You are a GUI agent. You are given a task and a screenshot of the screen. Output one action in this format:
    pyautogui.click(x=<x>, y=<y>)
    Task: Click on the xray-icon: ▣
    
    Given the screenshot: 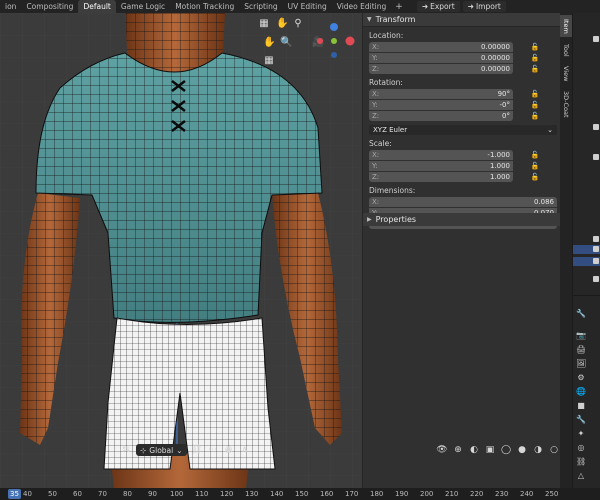 What is the action you would take?
    pyautogui.click(x=490, y=450)
    